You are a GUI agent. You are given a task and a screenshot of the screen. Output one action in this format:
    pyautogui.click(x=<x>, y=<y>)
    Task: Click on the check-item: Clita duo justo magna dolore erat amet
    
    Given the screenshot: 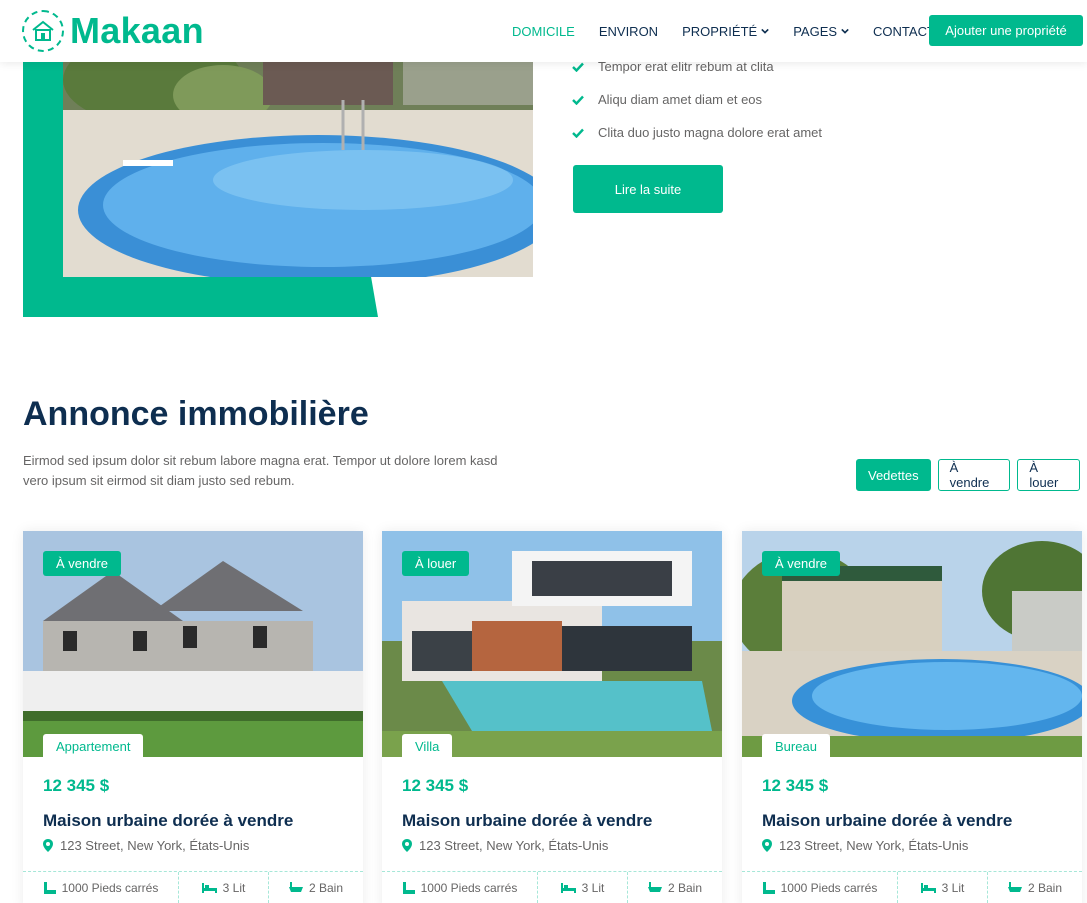 What is the action you would take?
    pyautogui.click(x=697, y=132)
    